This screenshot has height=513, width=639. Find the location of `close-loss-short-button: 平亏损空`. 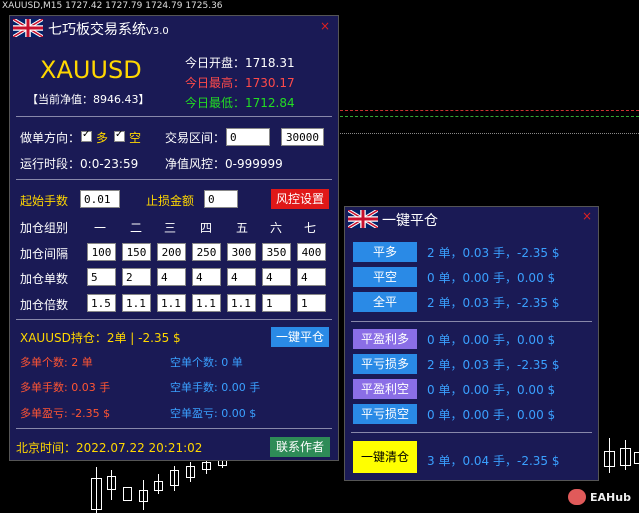

close-loss-short-button: 平亏损空 is located at coordinates (385, 414).